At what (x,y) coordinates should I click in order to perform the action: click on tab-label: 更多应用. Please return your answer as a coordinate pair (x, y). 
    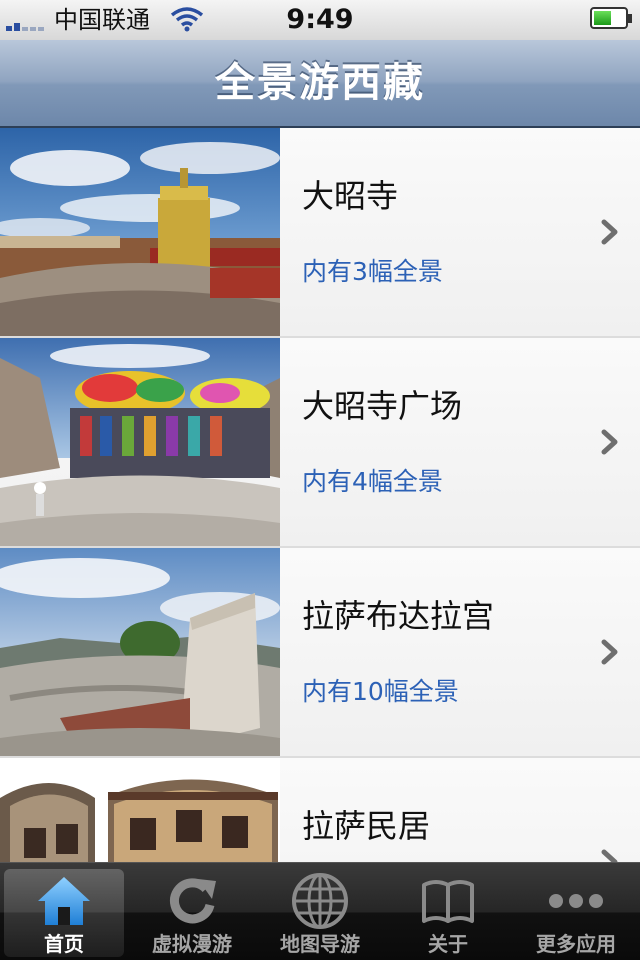
    Looking at the image, I should click on (576, 944).